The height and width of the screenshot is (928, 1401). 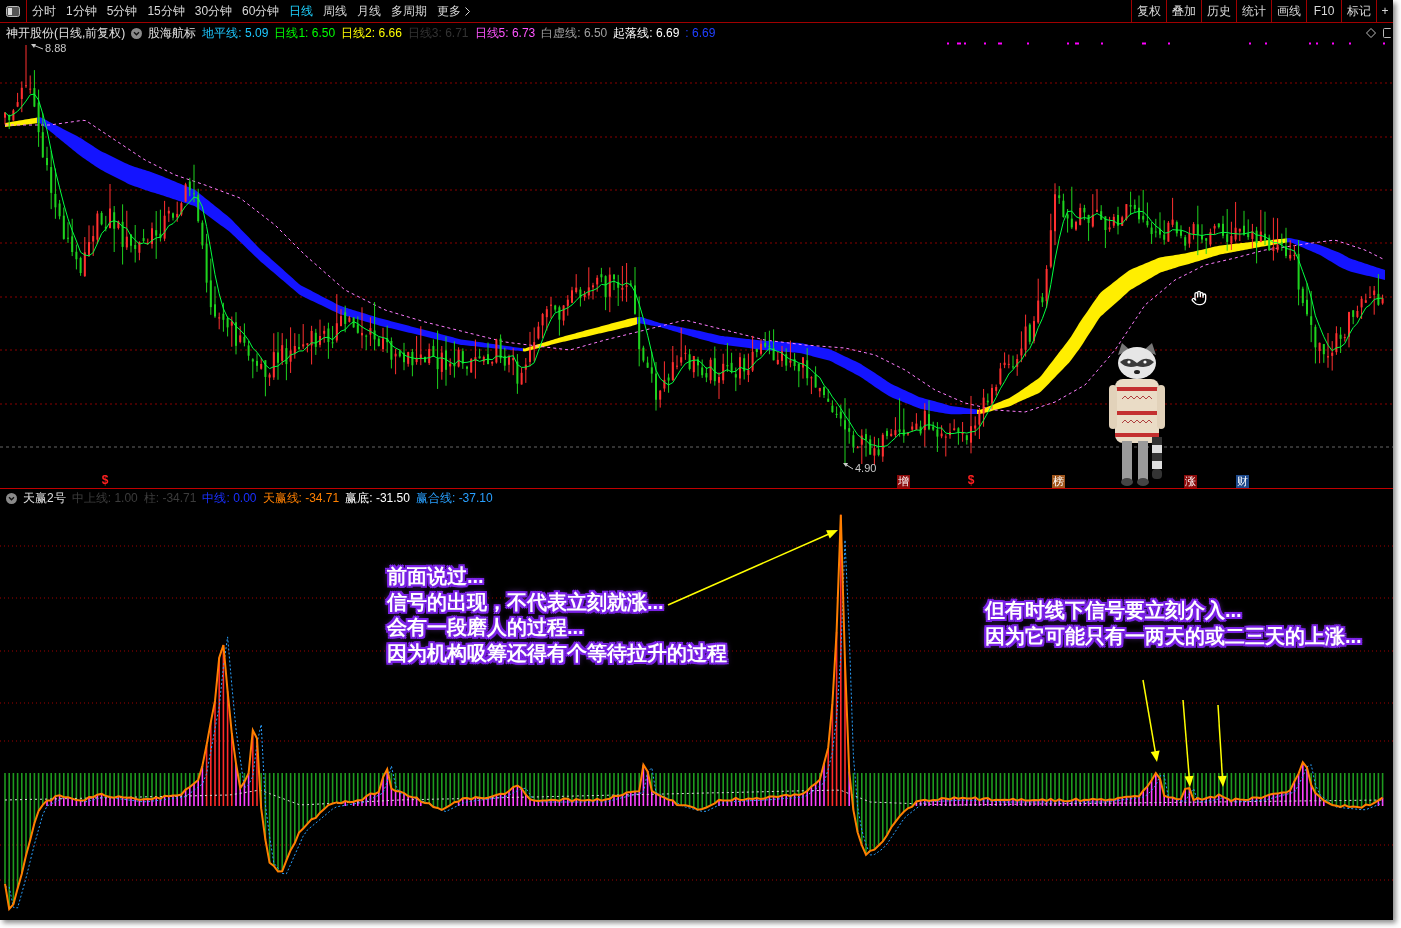 I want to click on chevron-right-icon, so click(x=468, y=11).